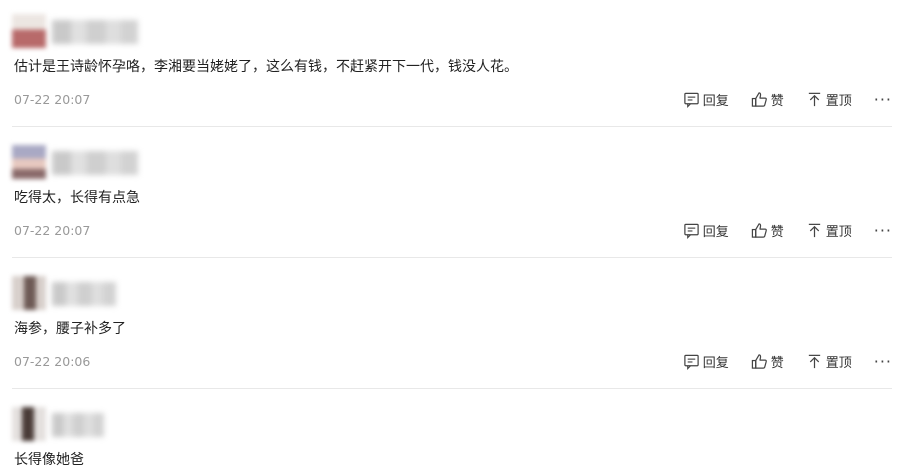 This screenshot has width=900, height=470. What do you see at coordinates (49, 460) in the screenshot?
I see `comment-text: 长得像她爸` at bounding box center [49, 460].